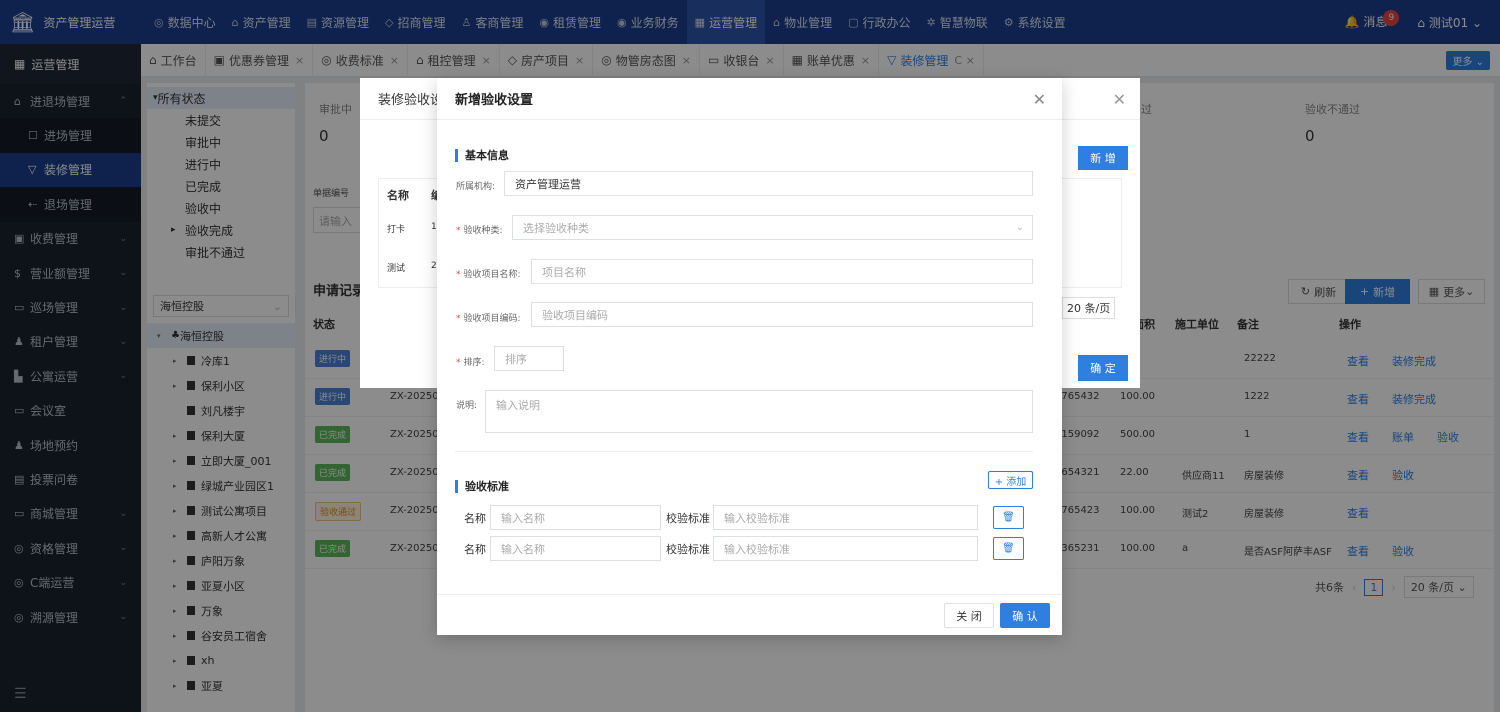 This screenshot has height=712, width=1500. What do you see at coordinates (782, 314) in the screenshot?
I see `item-code-input: 验收项目编码` at bounding box center [782, 314].